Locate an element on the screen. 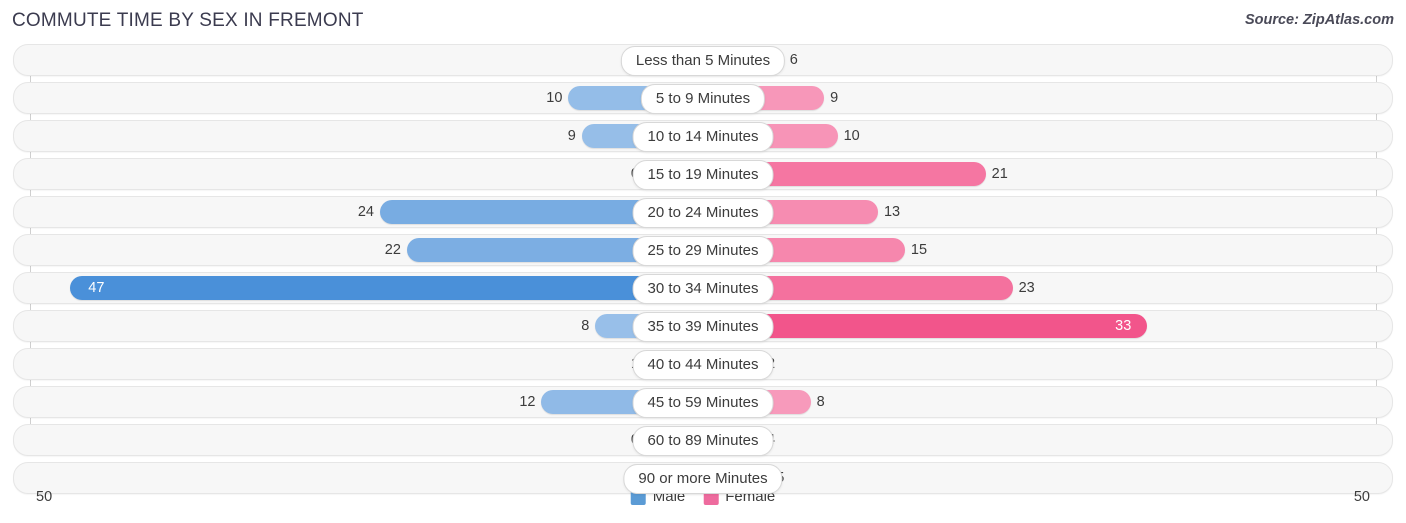 The width and height of the screenshot is (1406, 523). category-label: 15 to 19 Minutes is located at coordinates (703, 175).